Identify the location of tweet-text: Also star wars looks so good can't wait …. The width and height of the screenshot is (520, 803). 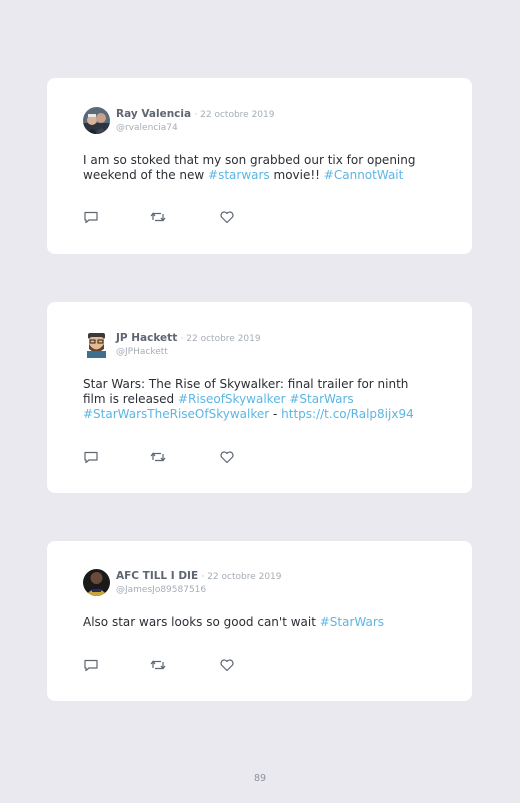
(255, 622).